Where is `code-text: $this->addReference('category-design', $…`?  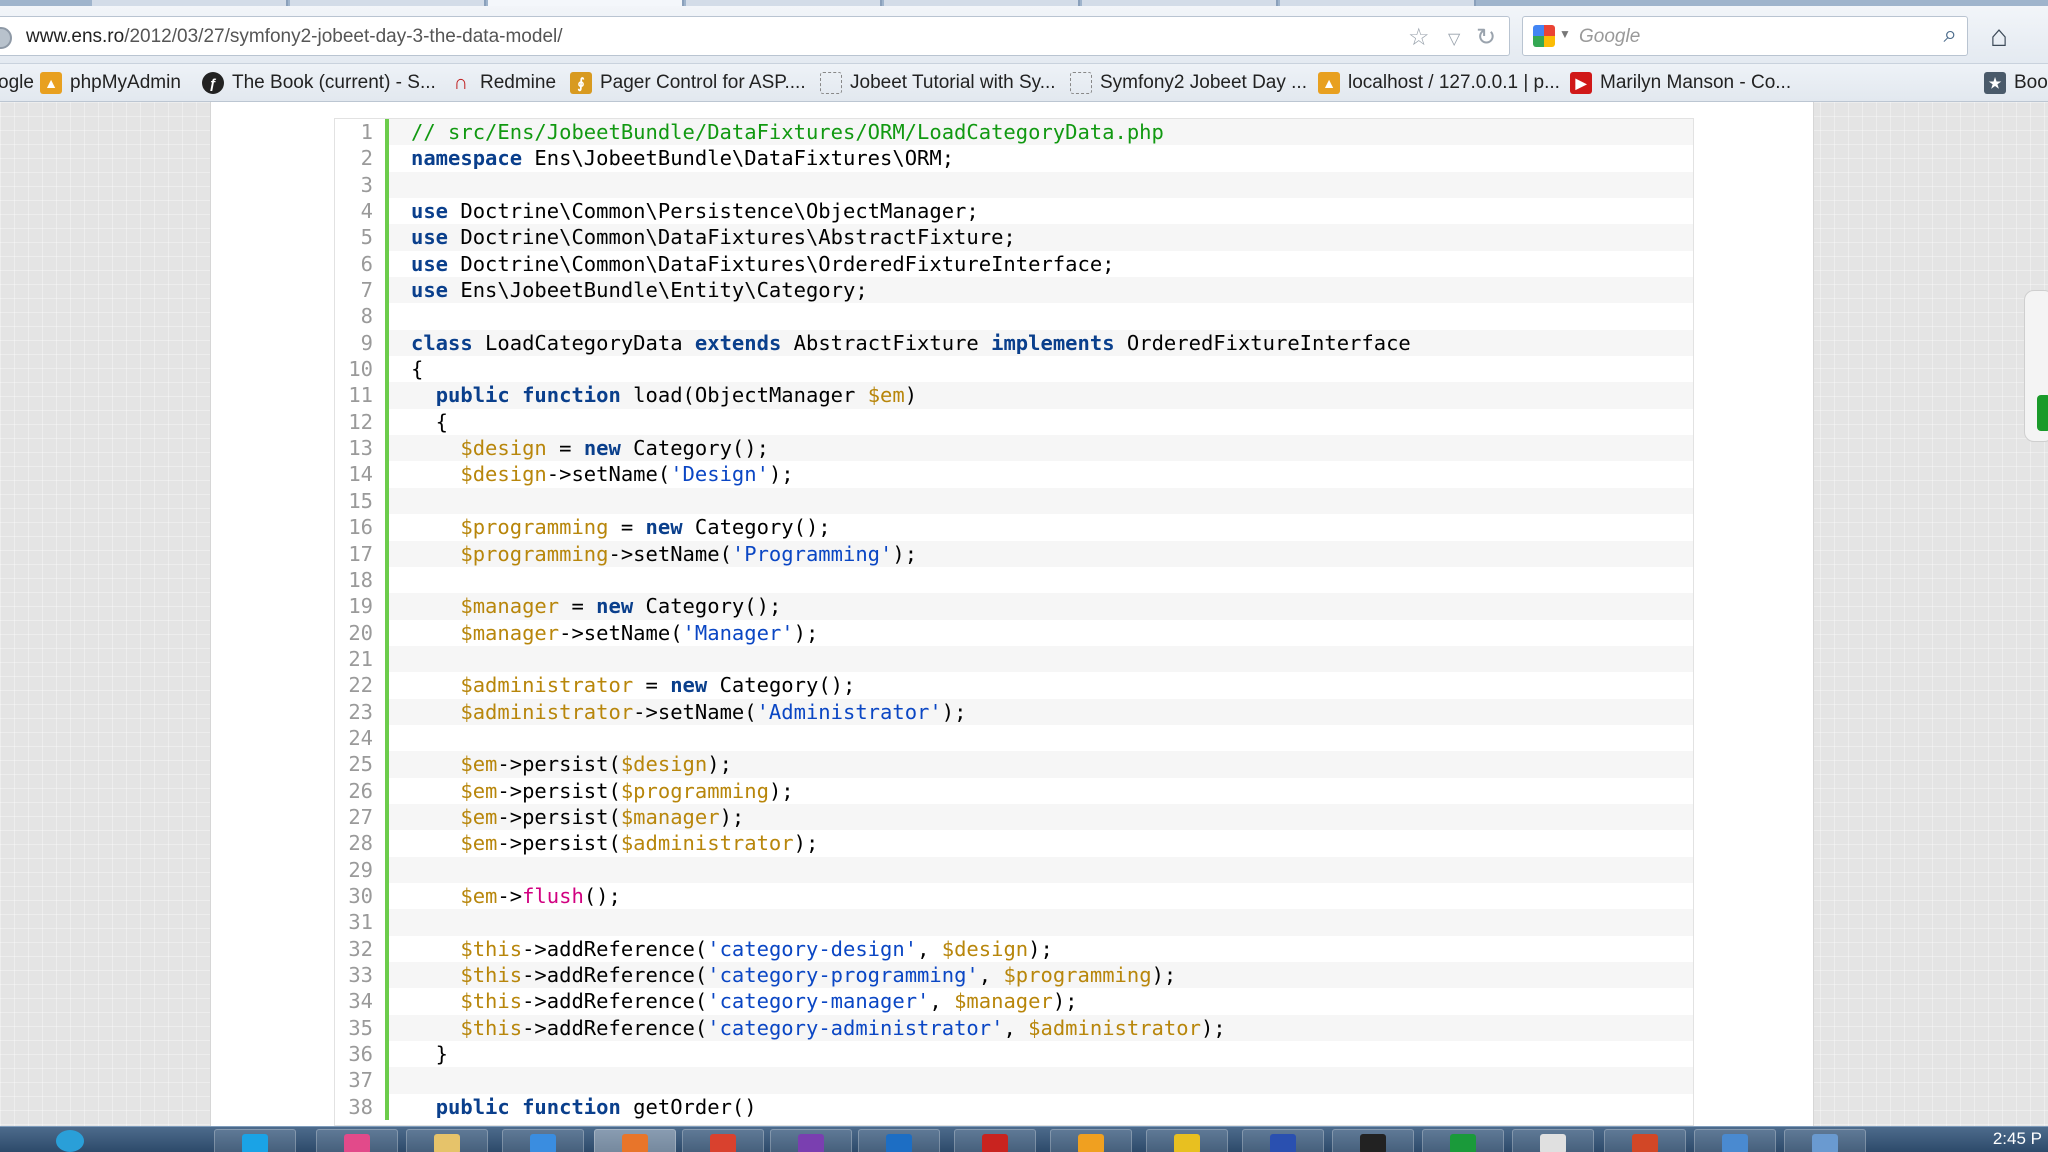 code-text: $this->addReference('category-design', $… is located at coordinates (1039, 948).